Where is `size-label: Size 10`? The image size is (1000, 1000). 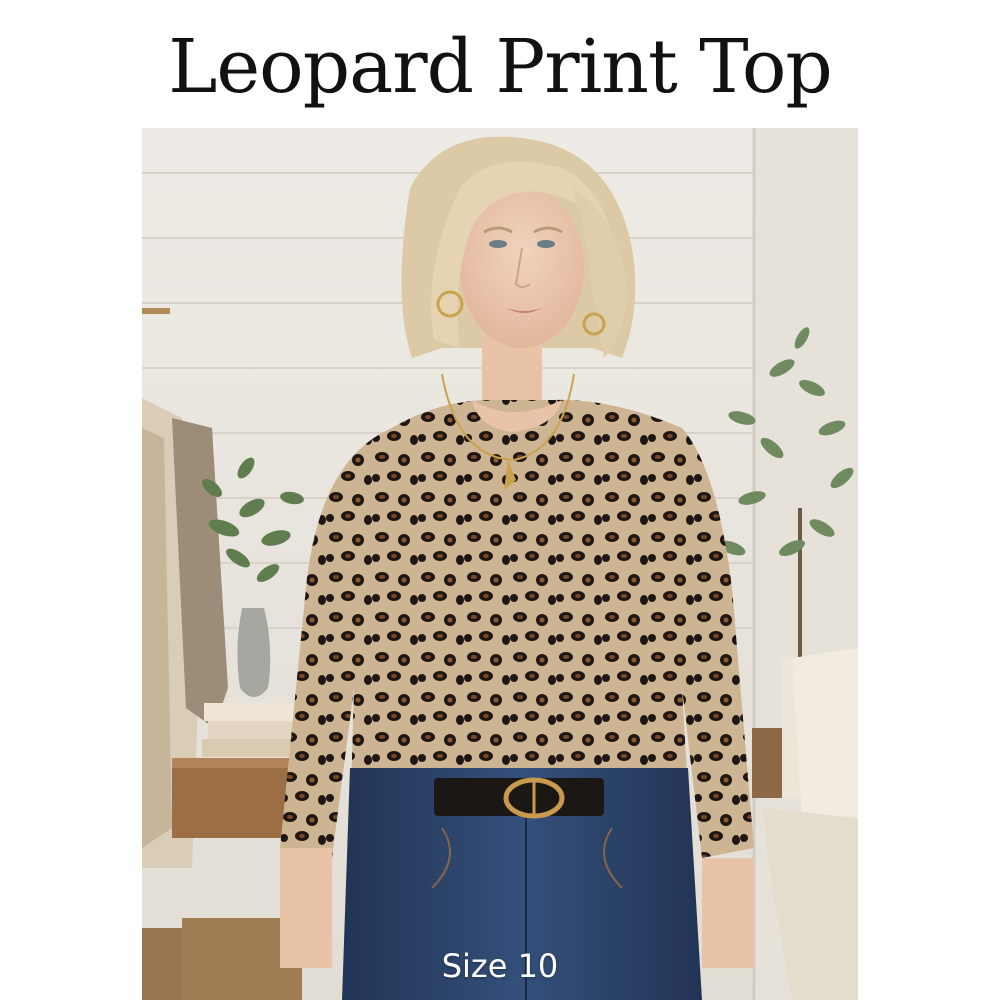
size-label: Size 10 is located at coordinates (500, 966).